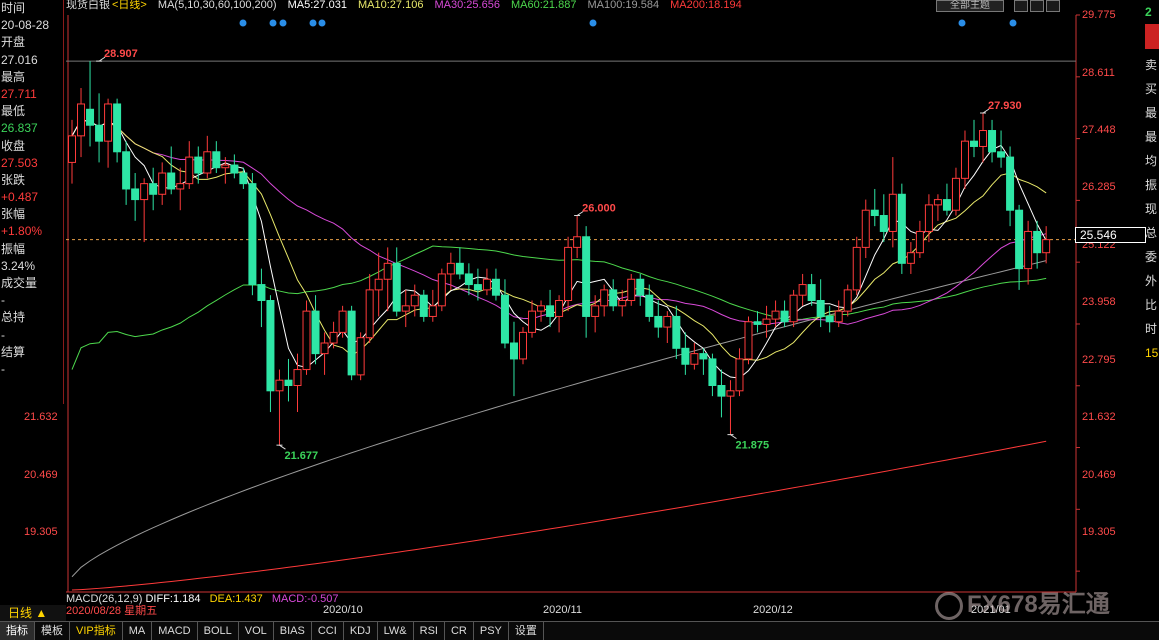  Describe the element at coordinates (459, 631) in the screenshot. I see `tab-cr: CR` at that location.